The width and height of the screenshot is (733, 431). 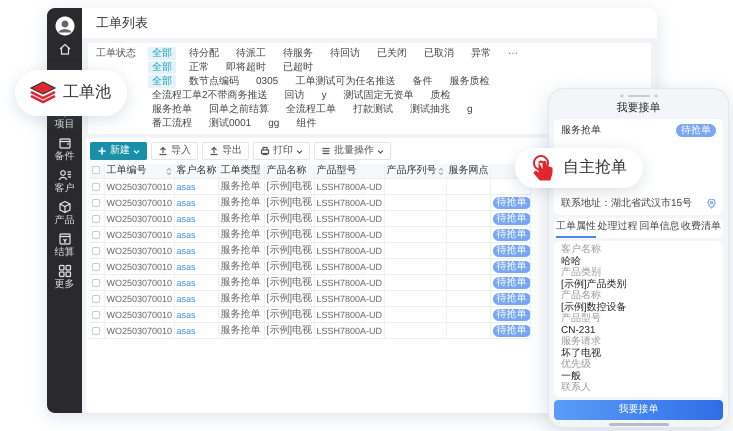 I want to click on wallet-icon, so click(x=65, y=143).